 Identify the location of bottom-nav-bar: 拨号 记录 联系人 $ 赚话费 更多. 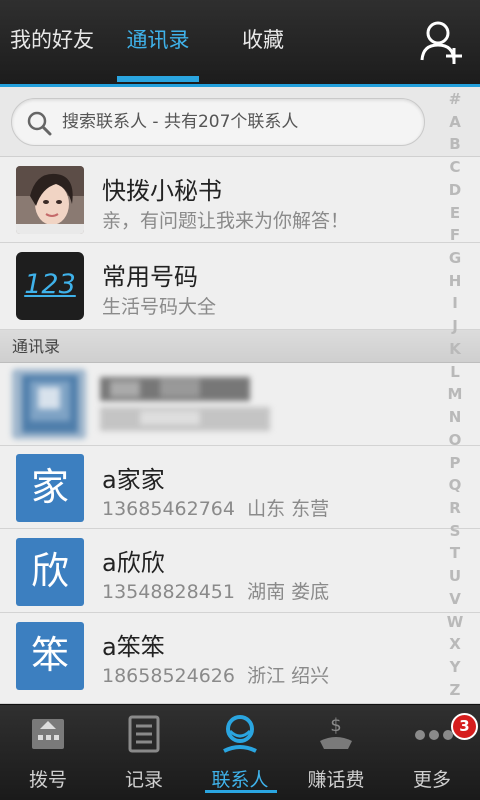
(240, 752).